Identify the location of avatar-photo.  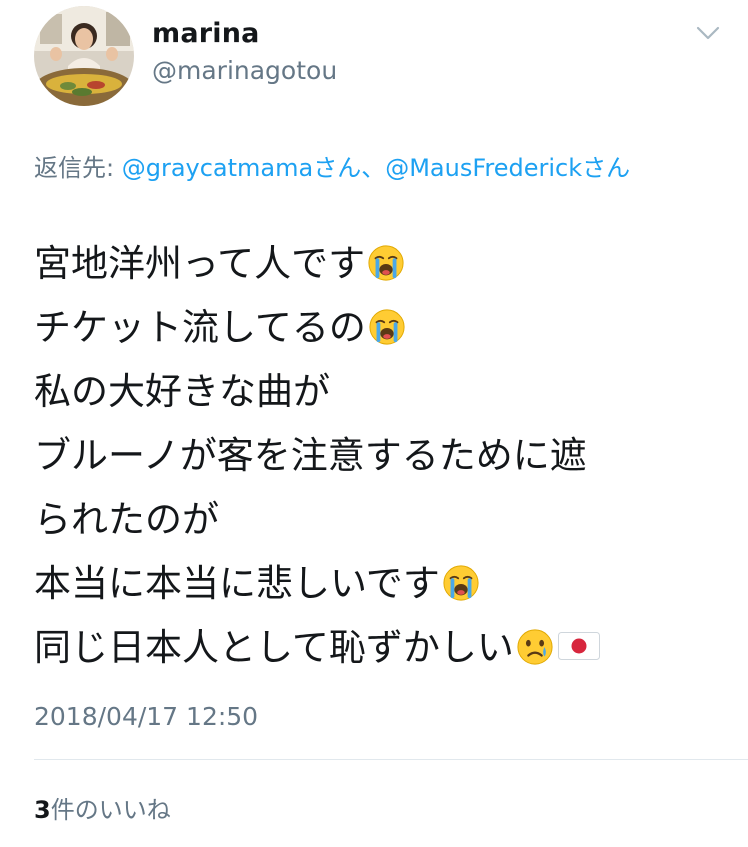
(84, 56).